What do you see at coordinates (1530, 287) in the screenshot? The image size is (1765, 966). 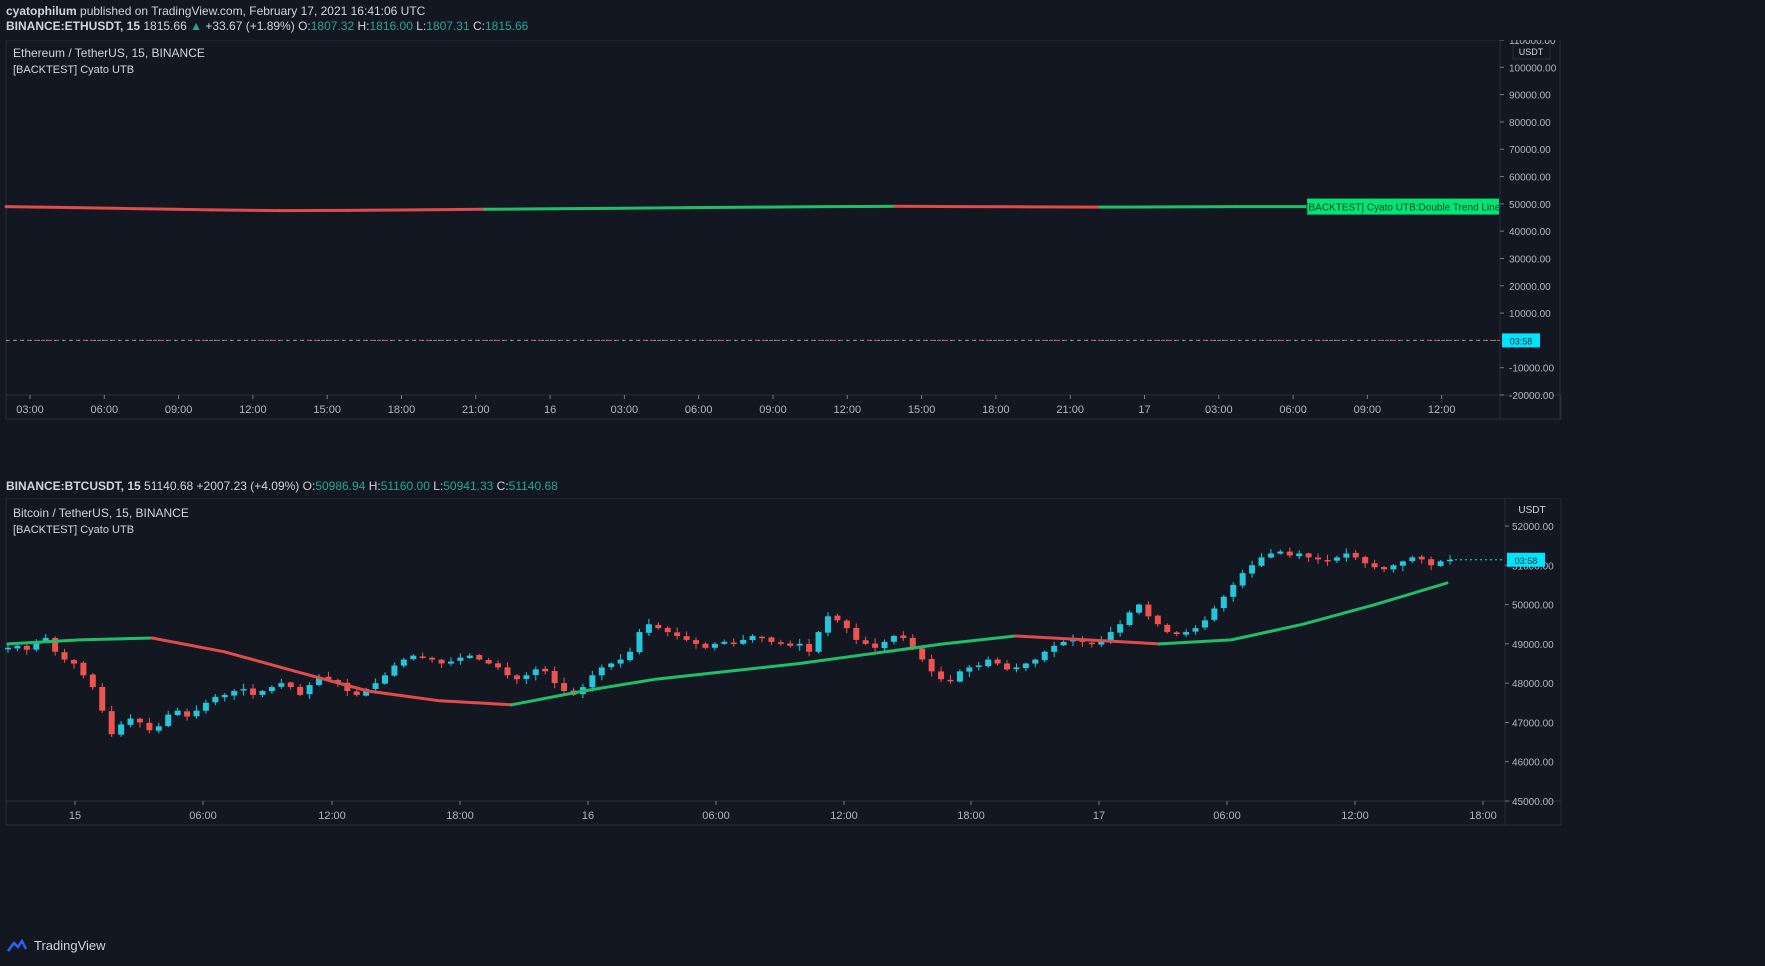 I see `y-tick-label: 20000.00` at bounding box center [1530, 287].